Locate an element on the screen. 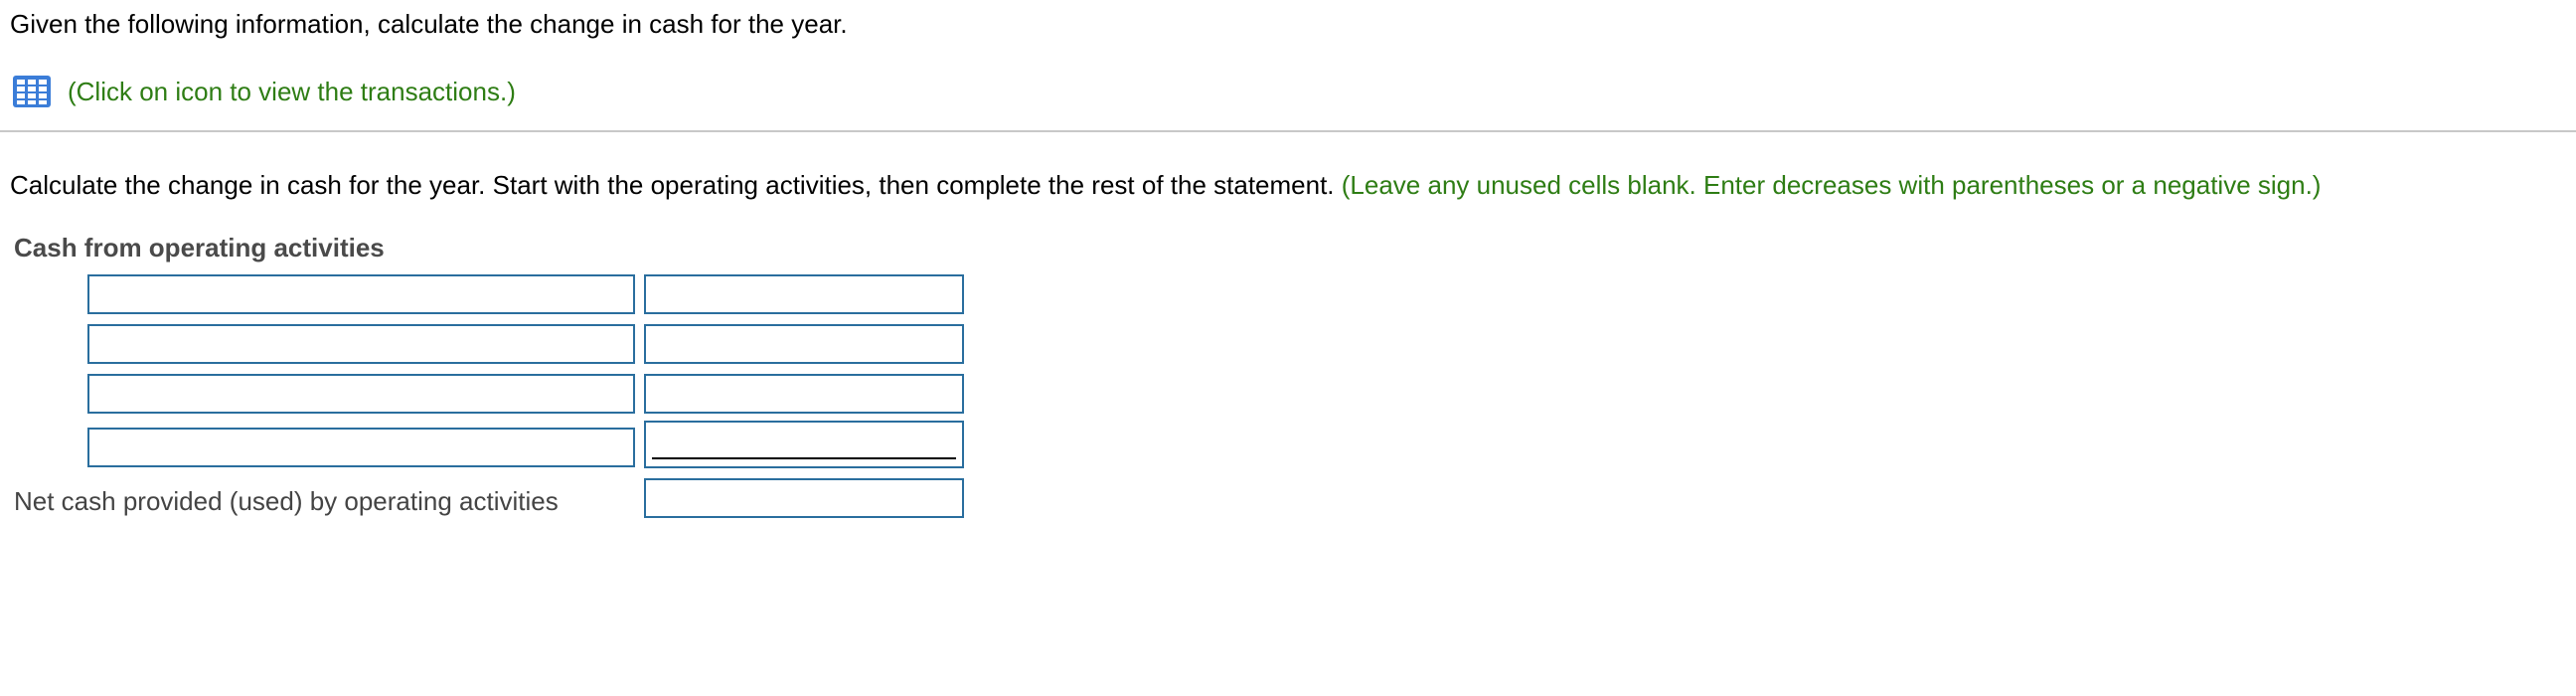 The width and height of the screenshot is (2576, 696). net-cash-operating-input is located at coordinates (804, 498).